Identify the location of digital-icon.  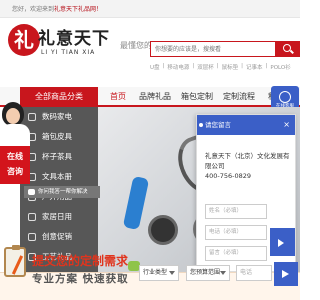
(32, 117).